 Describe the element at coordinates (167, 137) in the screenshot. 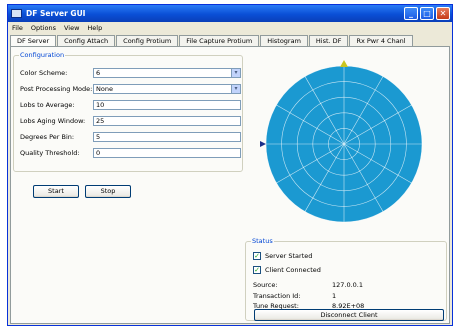

I see `degrees-per-bin-input: 5` at that location.